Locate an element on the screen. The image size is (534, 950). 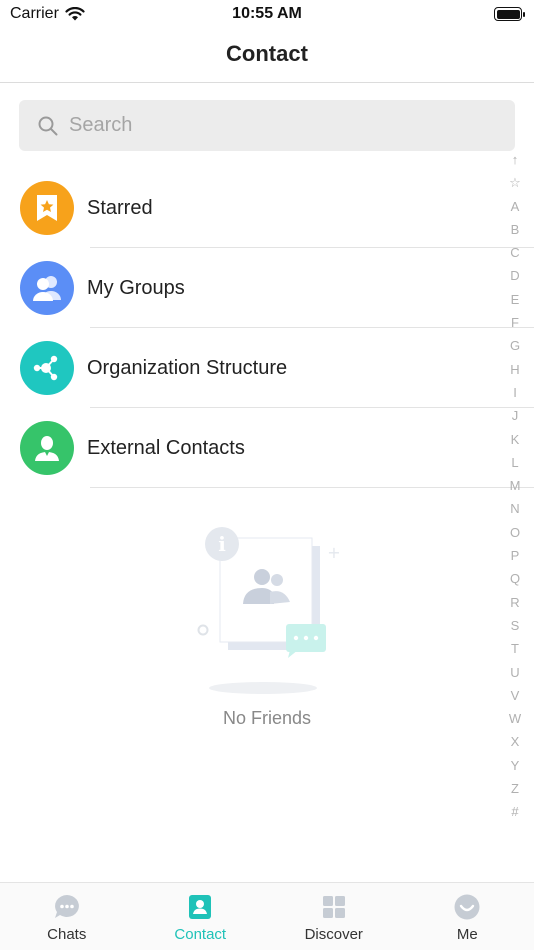
empty-state-illustration: i + is located at coordinates (267, 630).